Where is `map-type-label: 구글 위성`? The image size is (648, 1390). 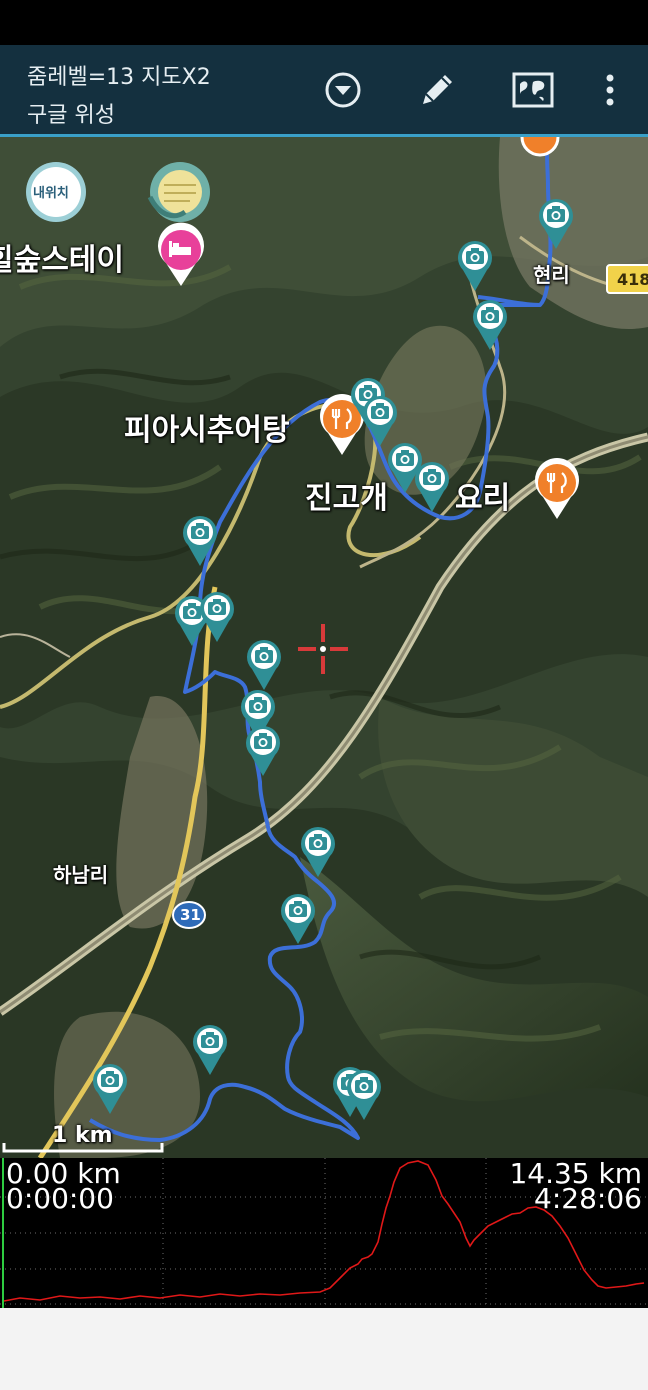 map-type-label: 구글 위성 is located at coordinates (71, 115).